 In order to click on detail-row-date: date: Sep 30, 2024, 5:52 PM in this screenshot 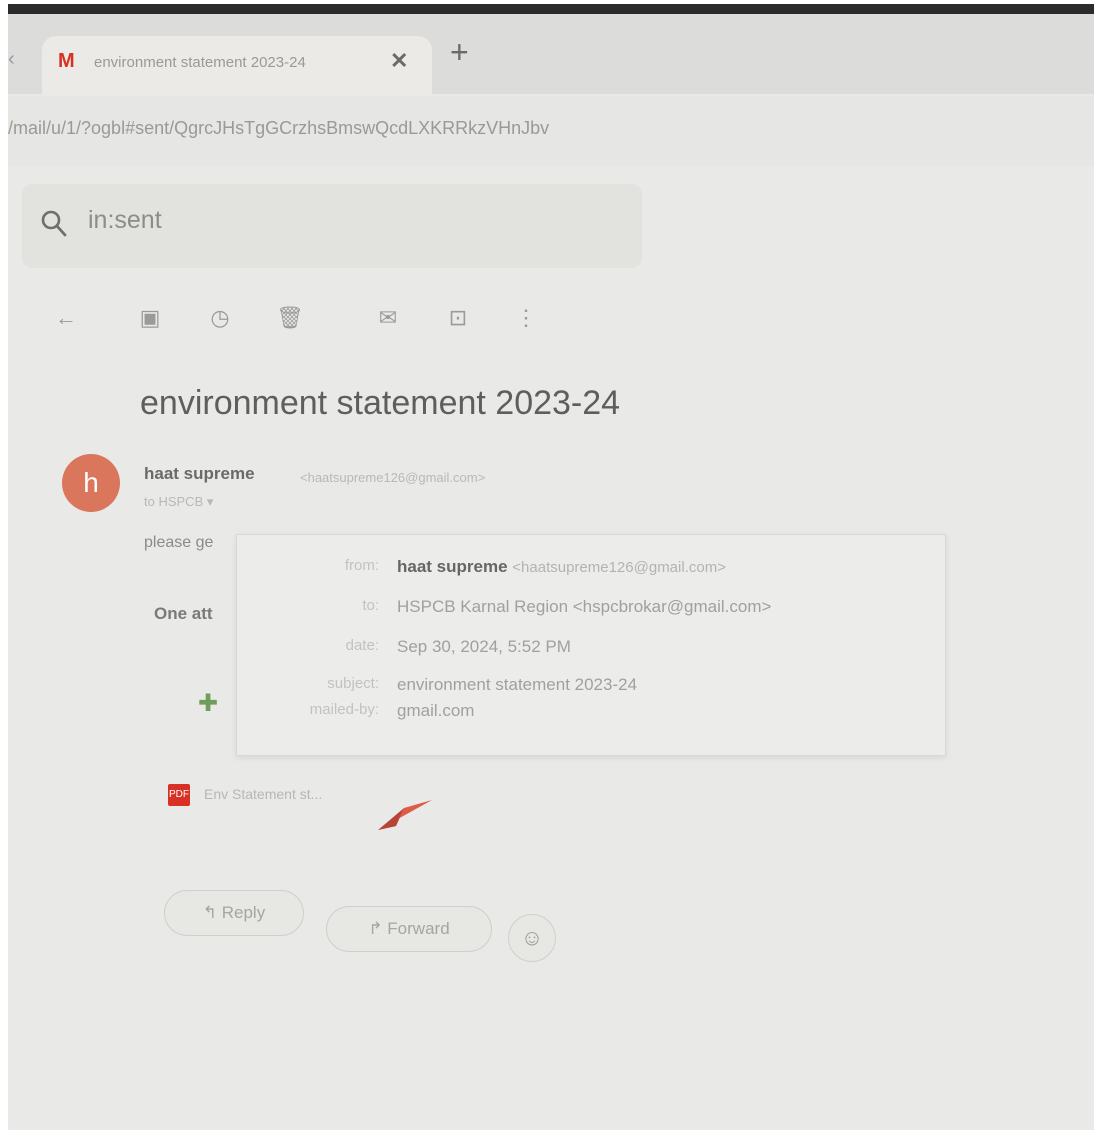, I will do `click(591, 651)`.